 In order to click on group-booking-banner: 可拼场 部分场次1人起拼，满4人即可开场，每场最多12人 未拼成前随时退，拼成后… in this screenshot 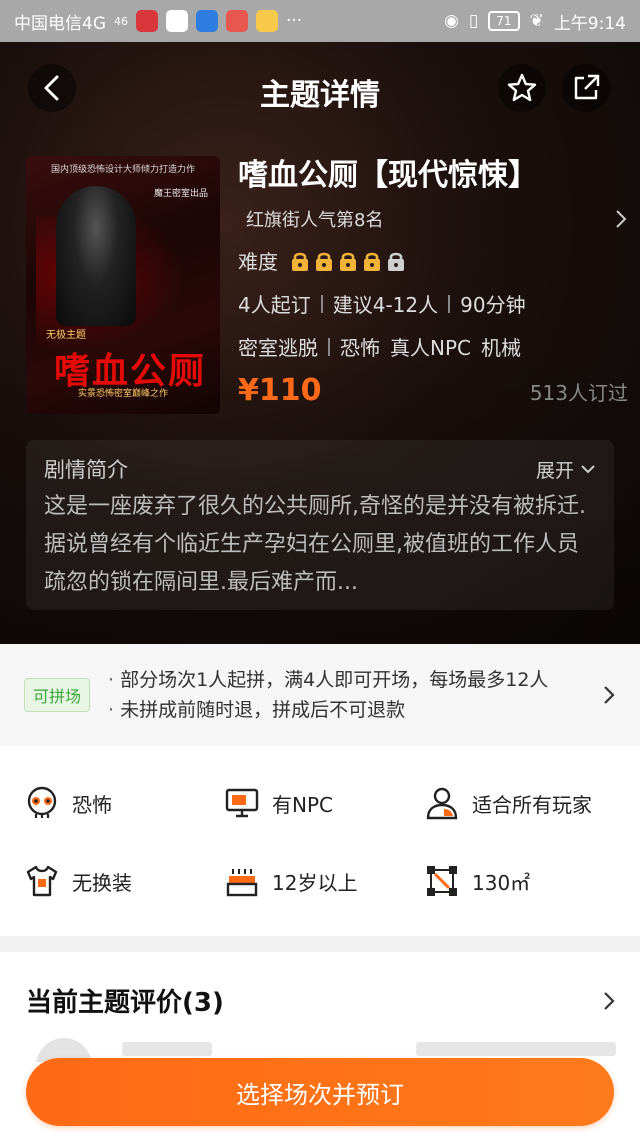, I will do `click(320, 695)`.